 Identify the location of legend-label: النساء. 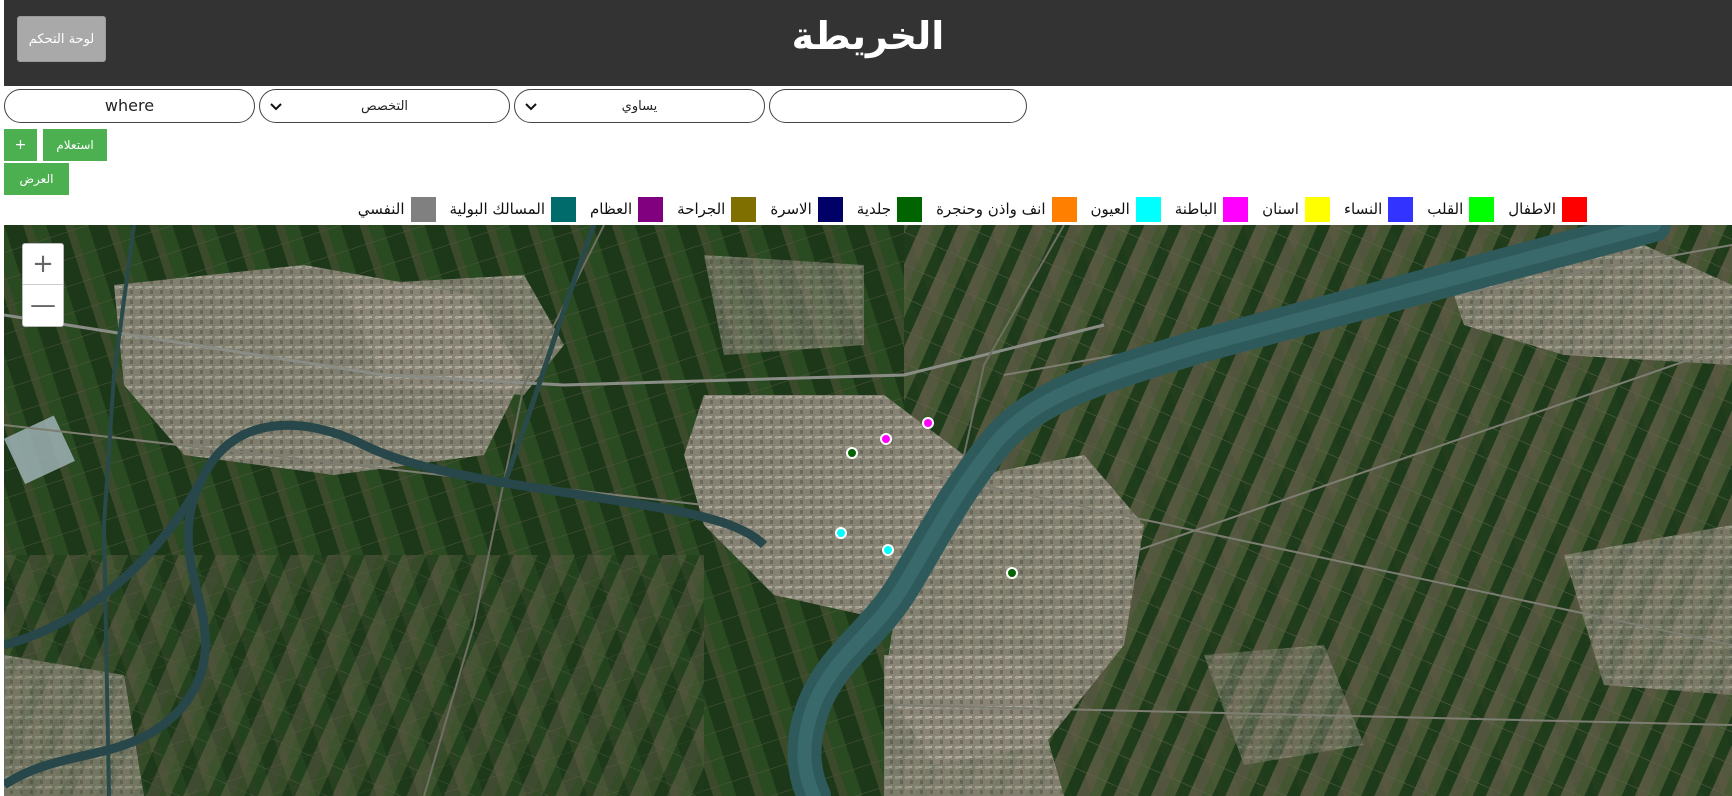
(1363, 209).